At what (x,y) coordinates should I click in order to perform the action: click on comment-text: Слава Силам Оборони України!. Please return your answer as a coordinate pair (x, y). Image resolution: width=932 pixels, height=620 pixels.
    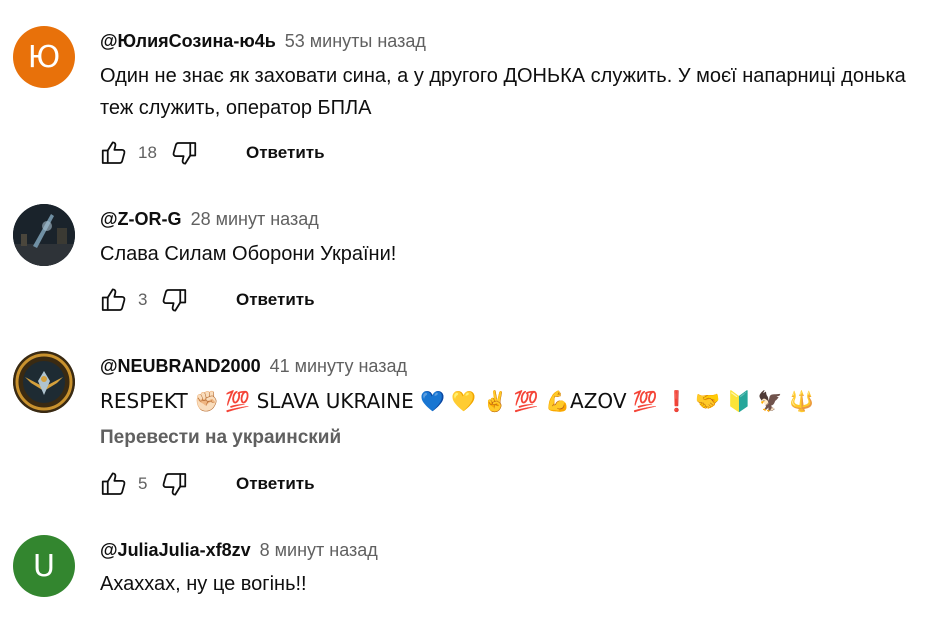
    Looking at the image, I should click on (248, 254).